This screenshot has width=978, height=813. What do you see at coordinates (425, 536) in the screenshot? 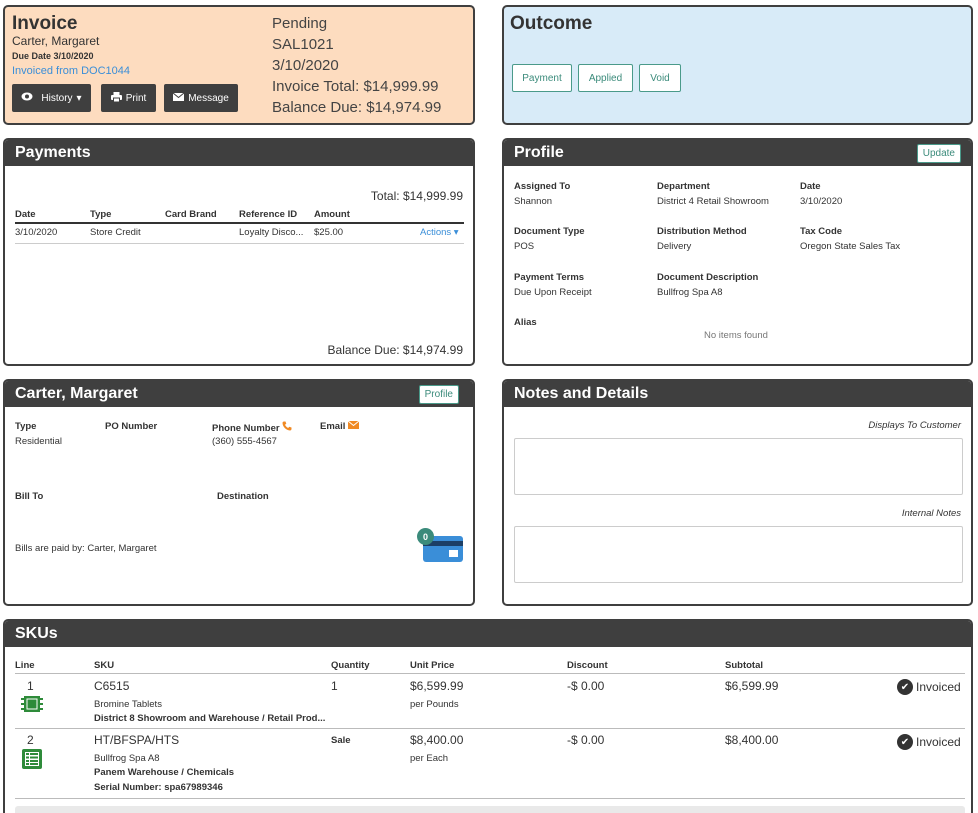
I see `card-count-badge: 0` at bounding box center [425, 536].